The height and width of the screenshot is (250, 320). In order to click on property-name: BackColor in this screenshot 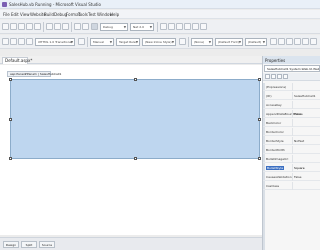, I will do `click(274, 123)`.